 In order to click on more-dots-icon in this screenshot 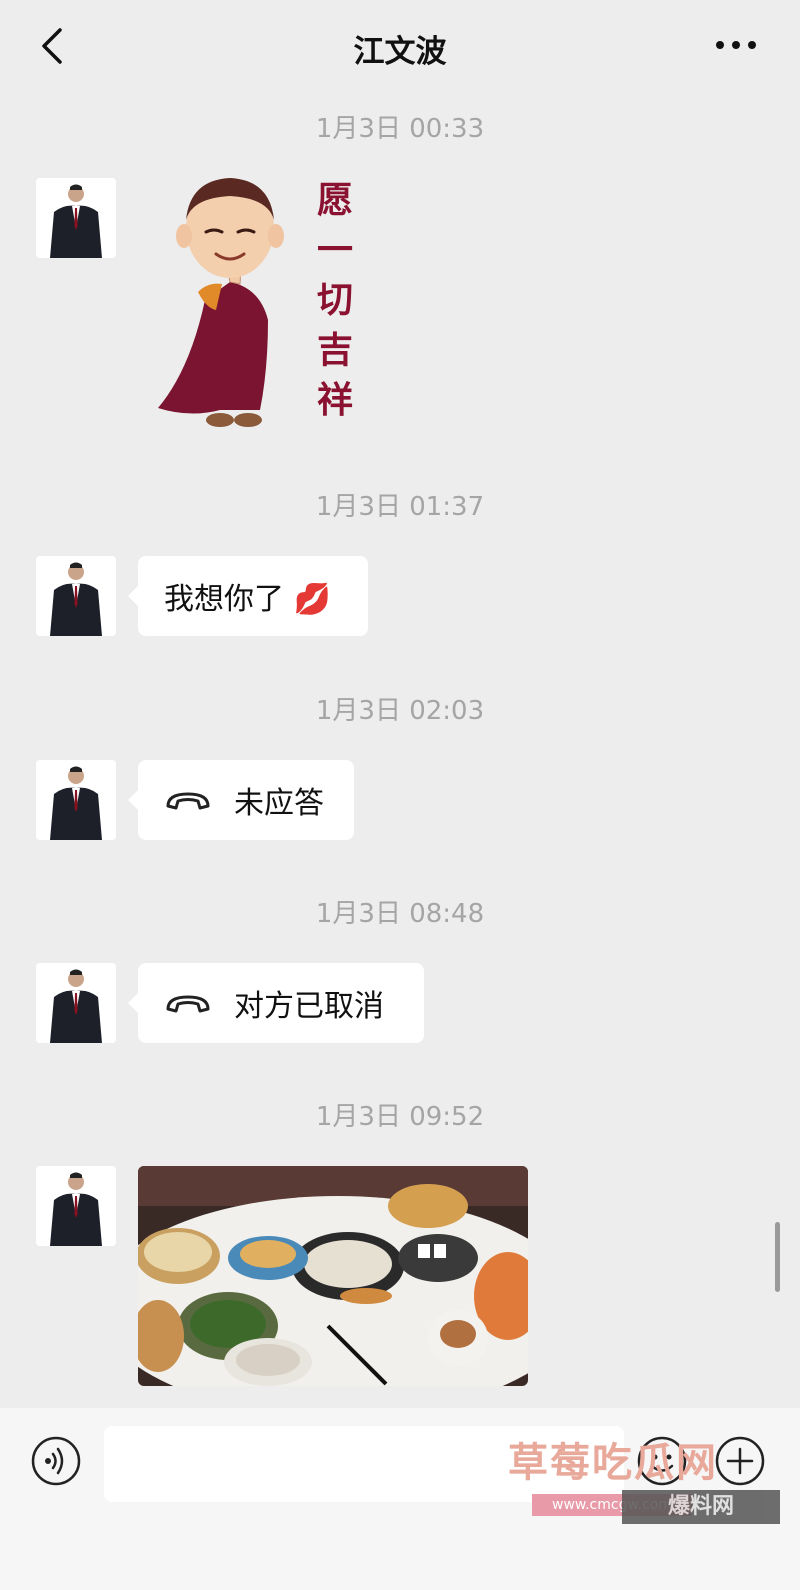, I will do `click(736, 45)`.